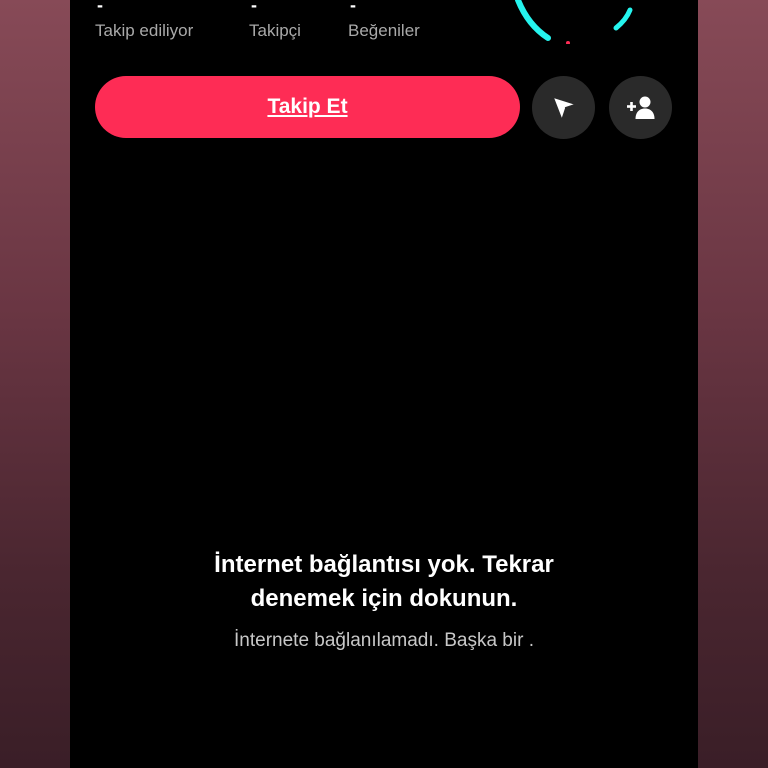 This screenshot has height=768, width=768. I want to click on no-internet-subtitle: İnternete bağlanılamadı. Başka bir ., so click(384, 640).